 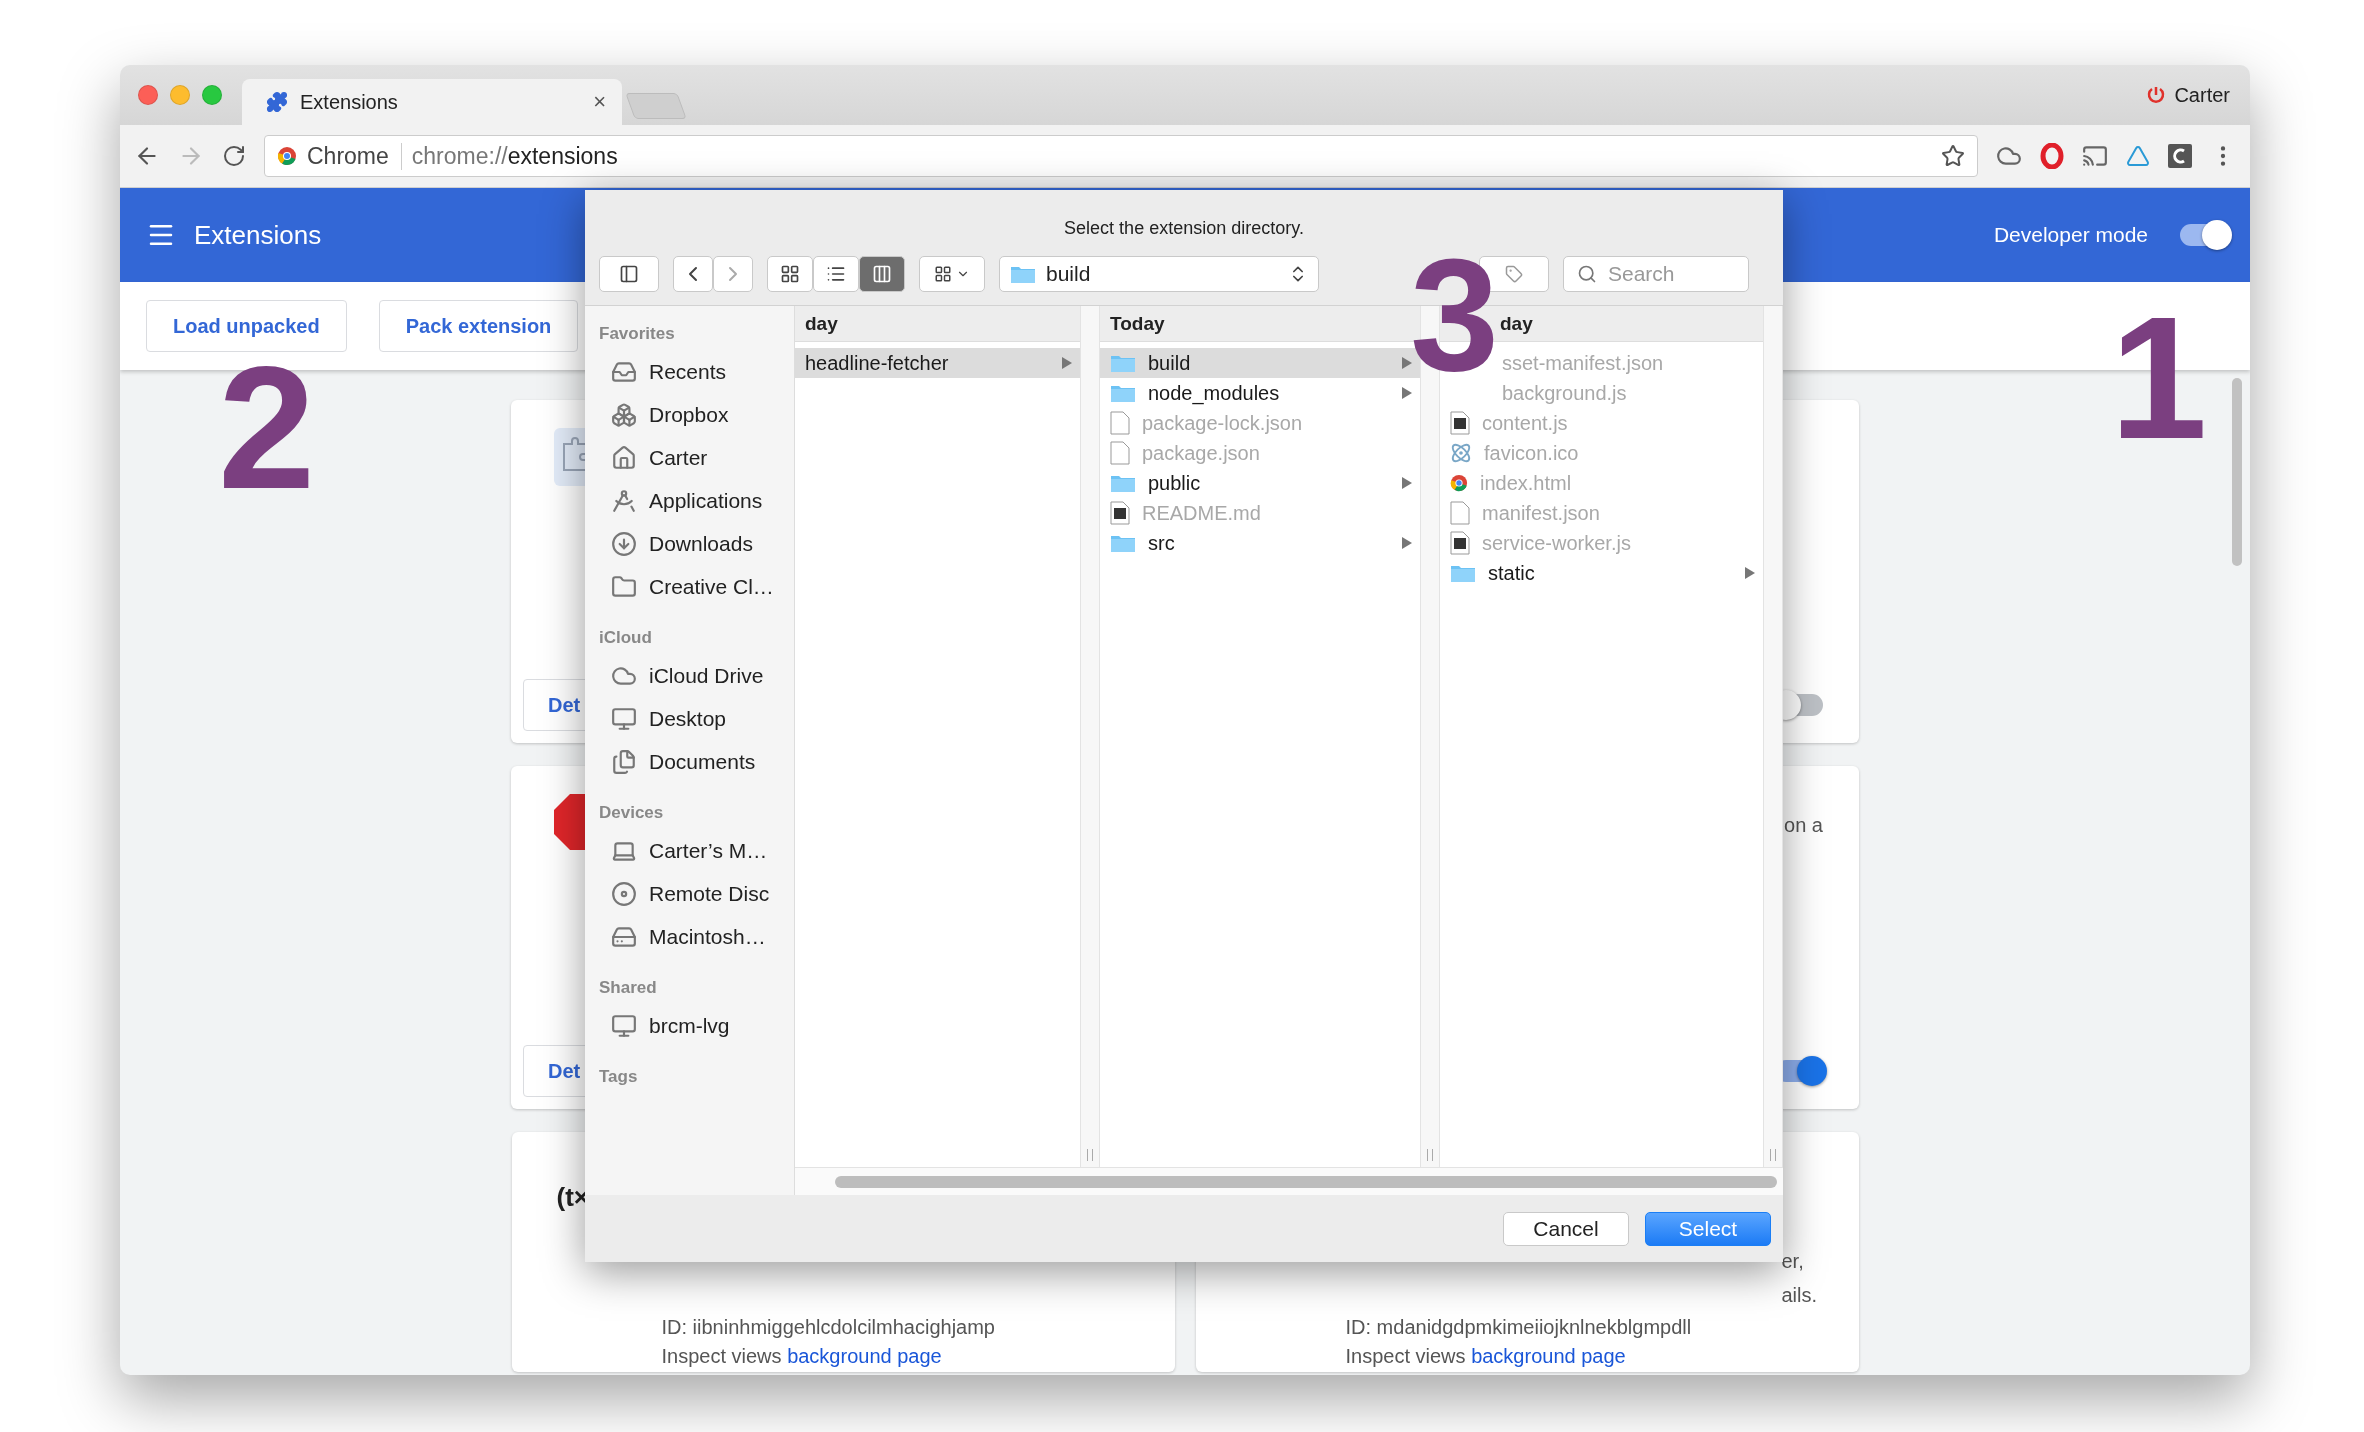 I want to click on sidebar-item: Downloads, so click(x=676, y=543).